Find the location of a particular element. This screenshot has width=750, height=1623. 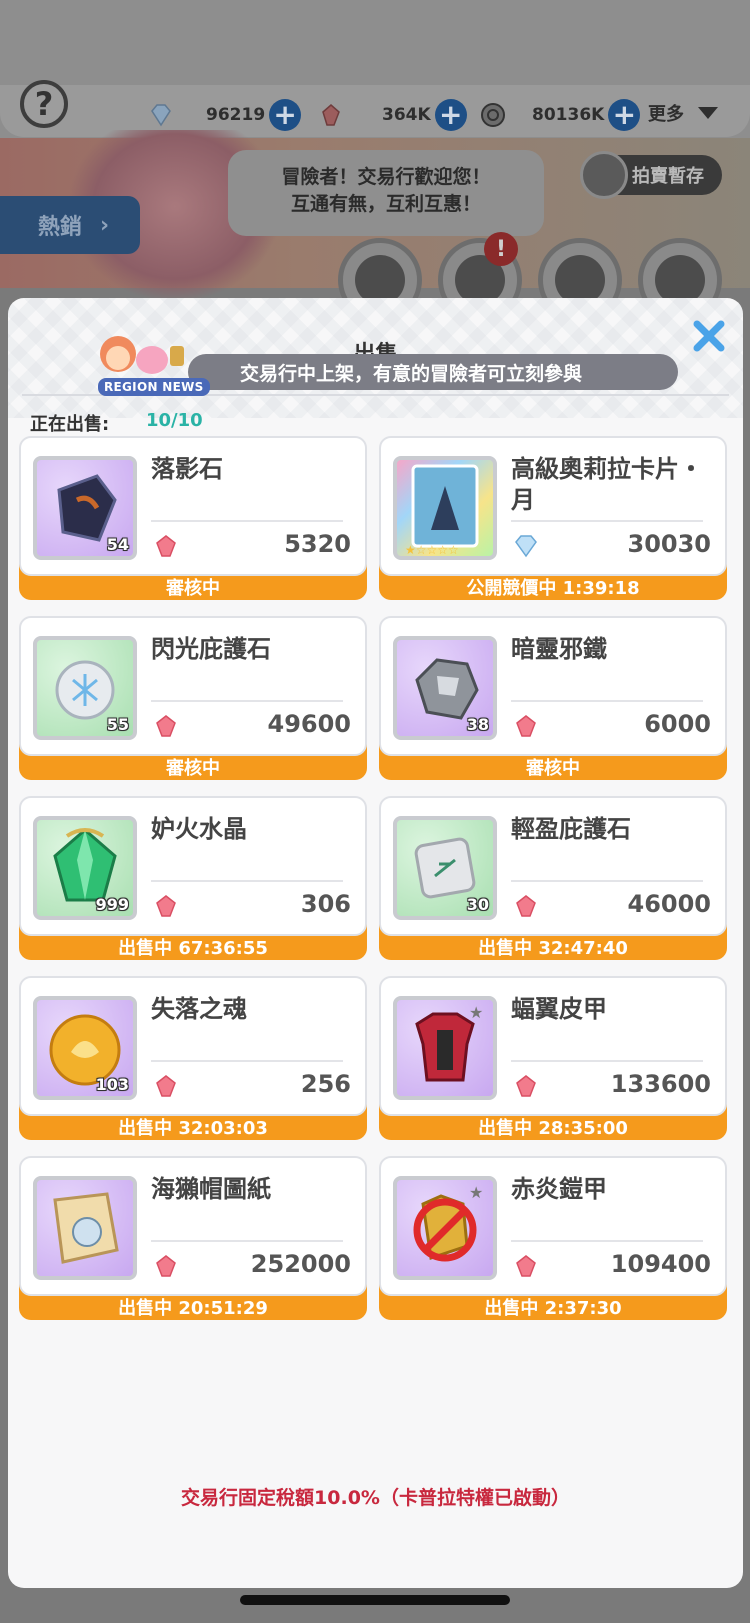

add-diamond-button: + is located at coordinates (285, 115).